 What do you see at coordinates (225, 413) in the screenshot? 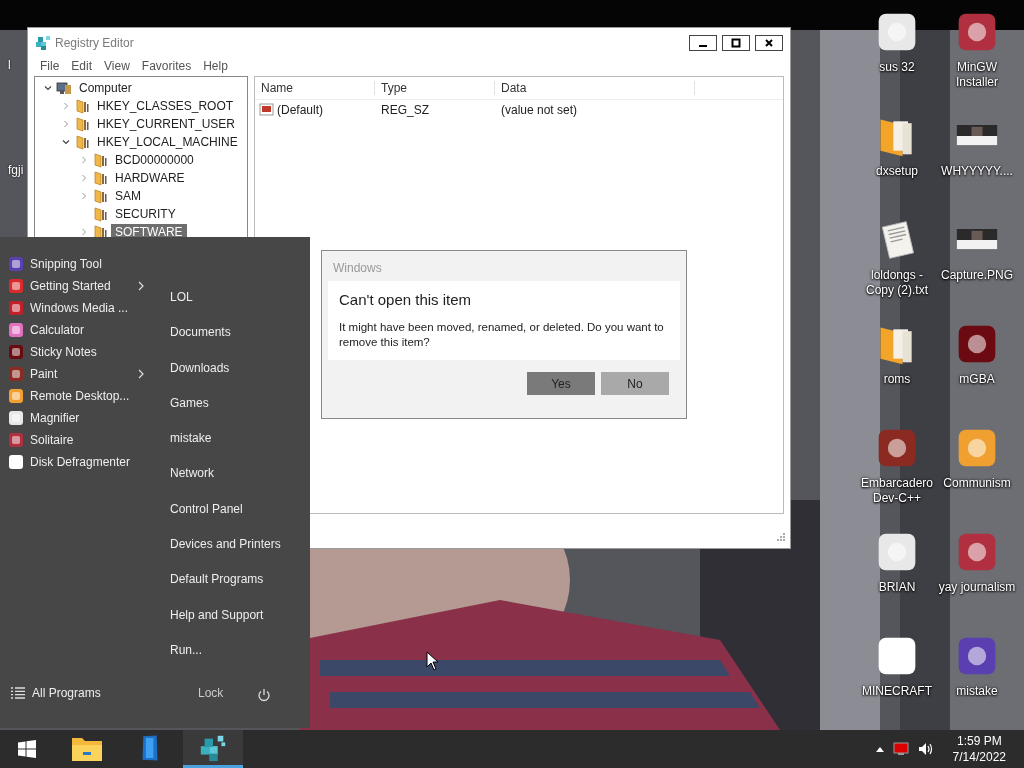
I see `start-menu-link: Games` at bounding box center [225, 413].